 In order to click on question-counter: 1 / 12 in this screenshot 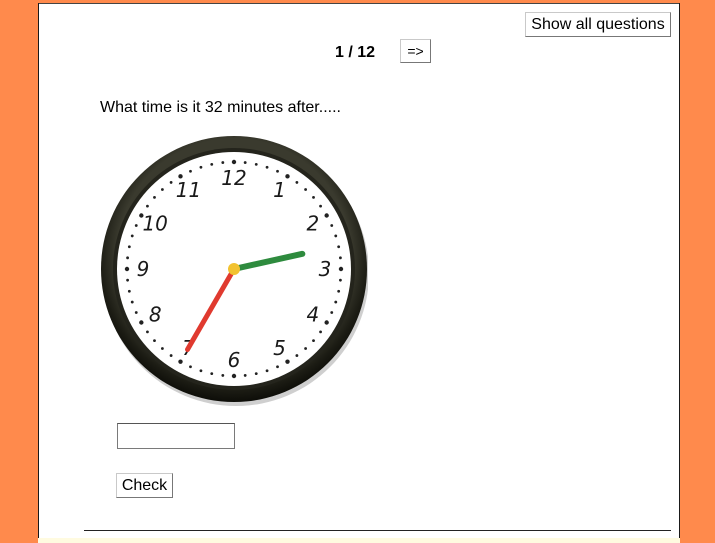, I will do `click(355, 52)`.